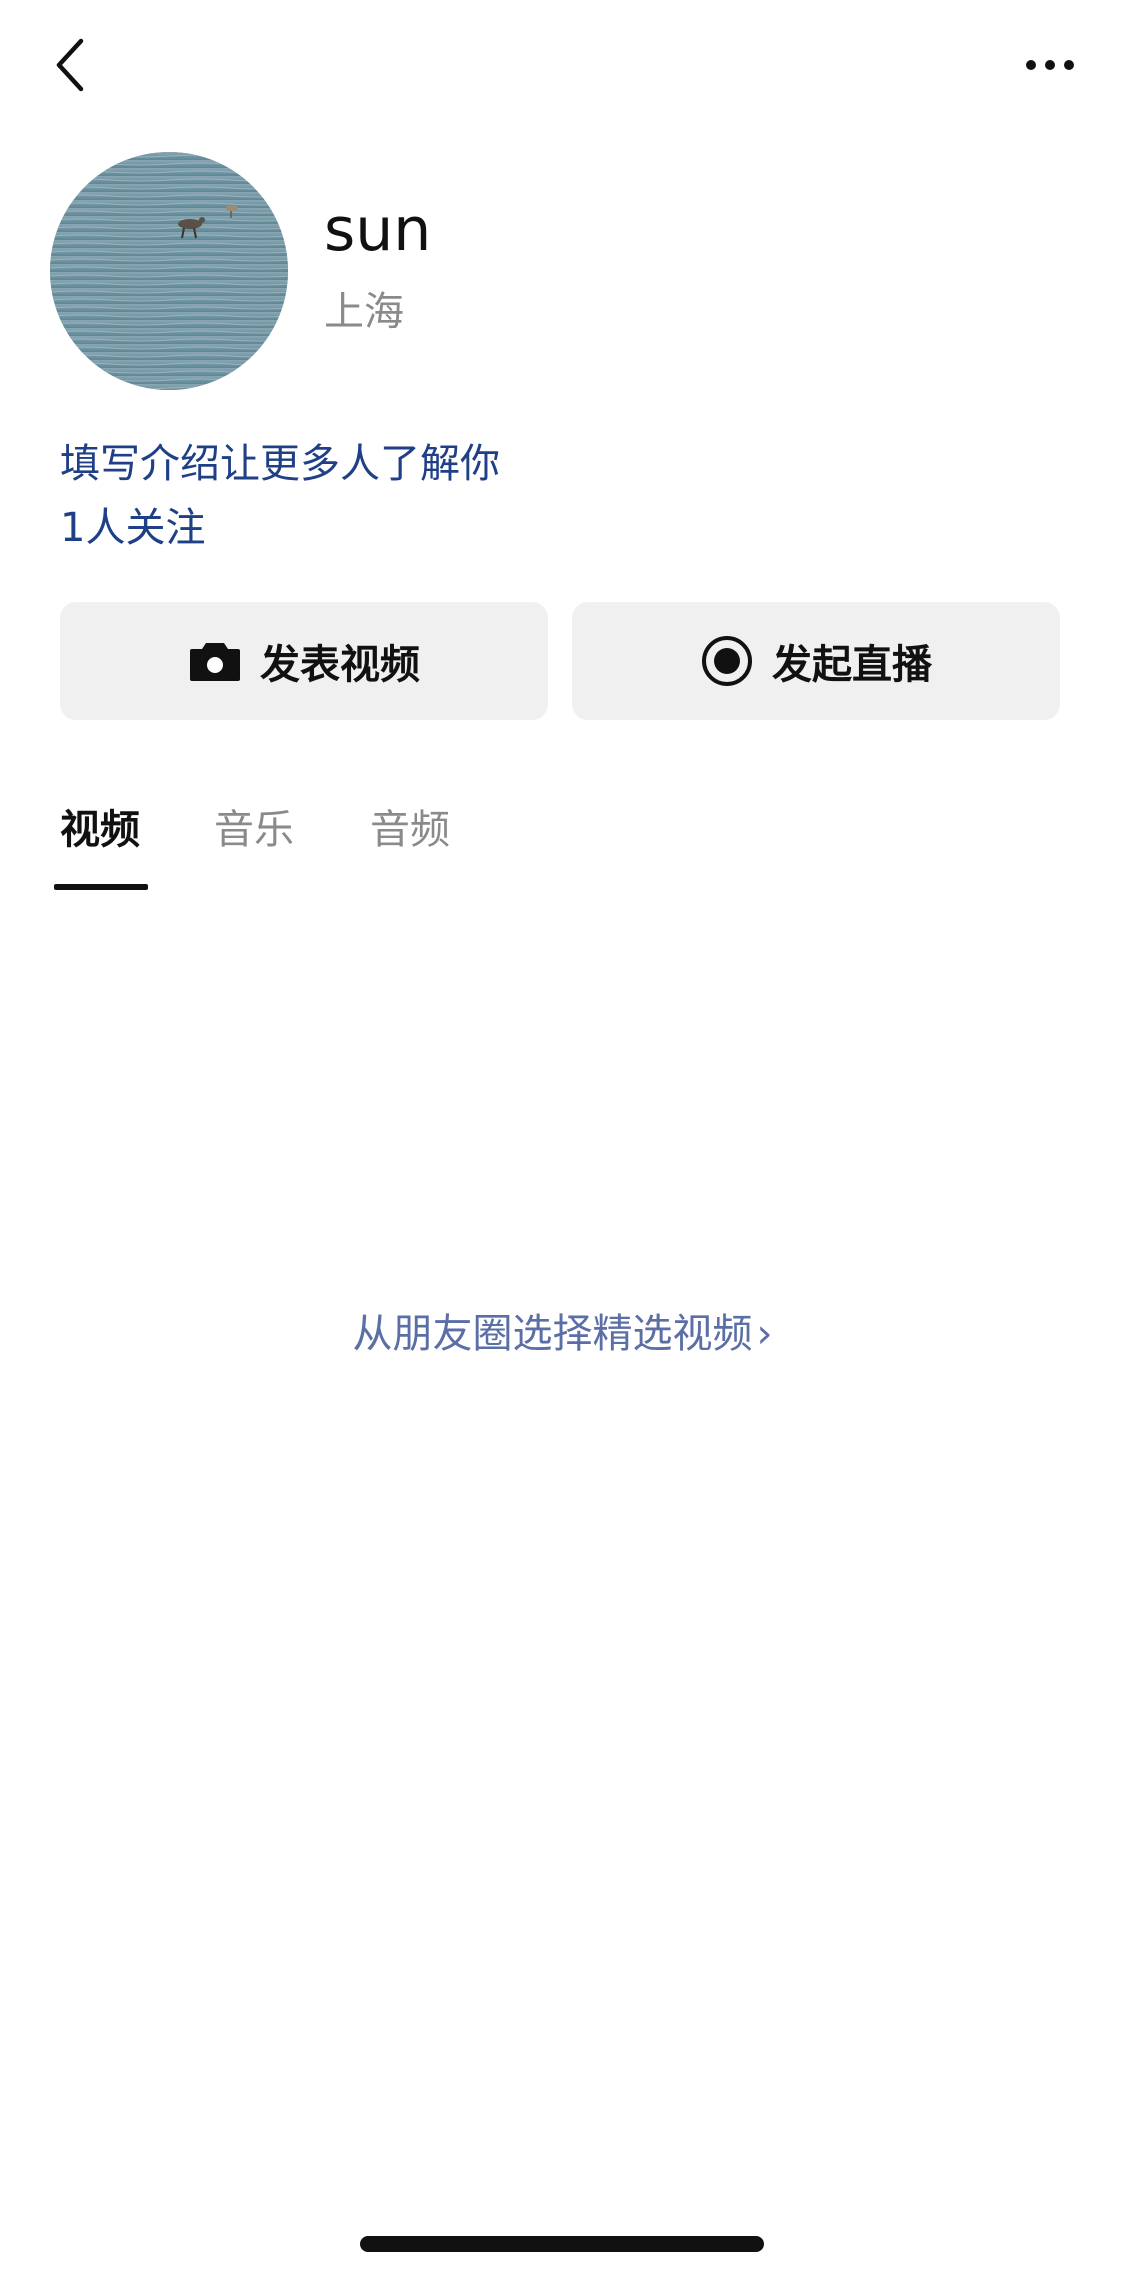 This screenshot has width=1125, height=2284. I want to click on avatar, so click(169, 271).